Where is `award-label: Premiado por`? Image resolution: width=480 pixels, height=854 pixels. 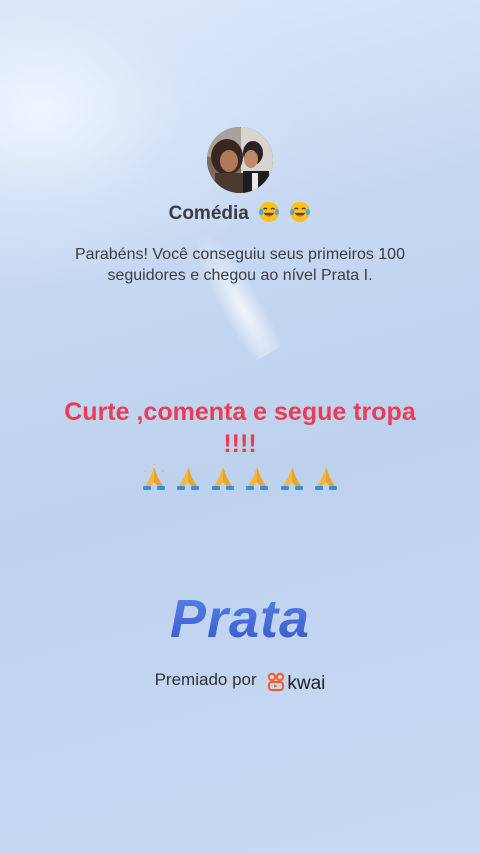 award-label: Premiado por is located at coordinates (205, 679).